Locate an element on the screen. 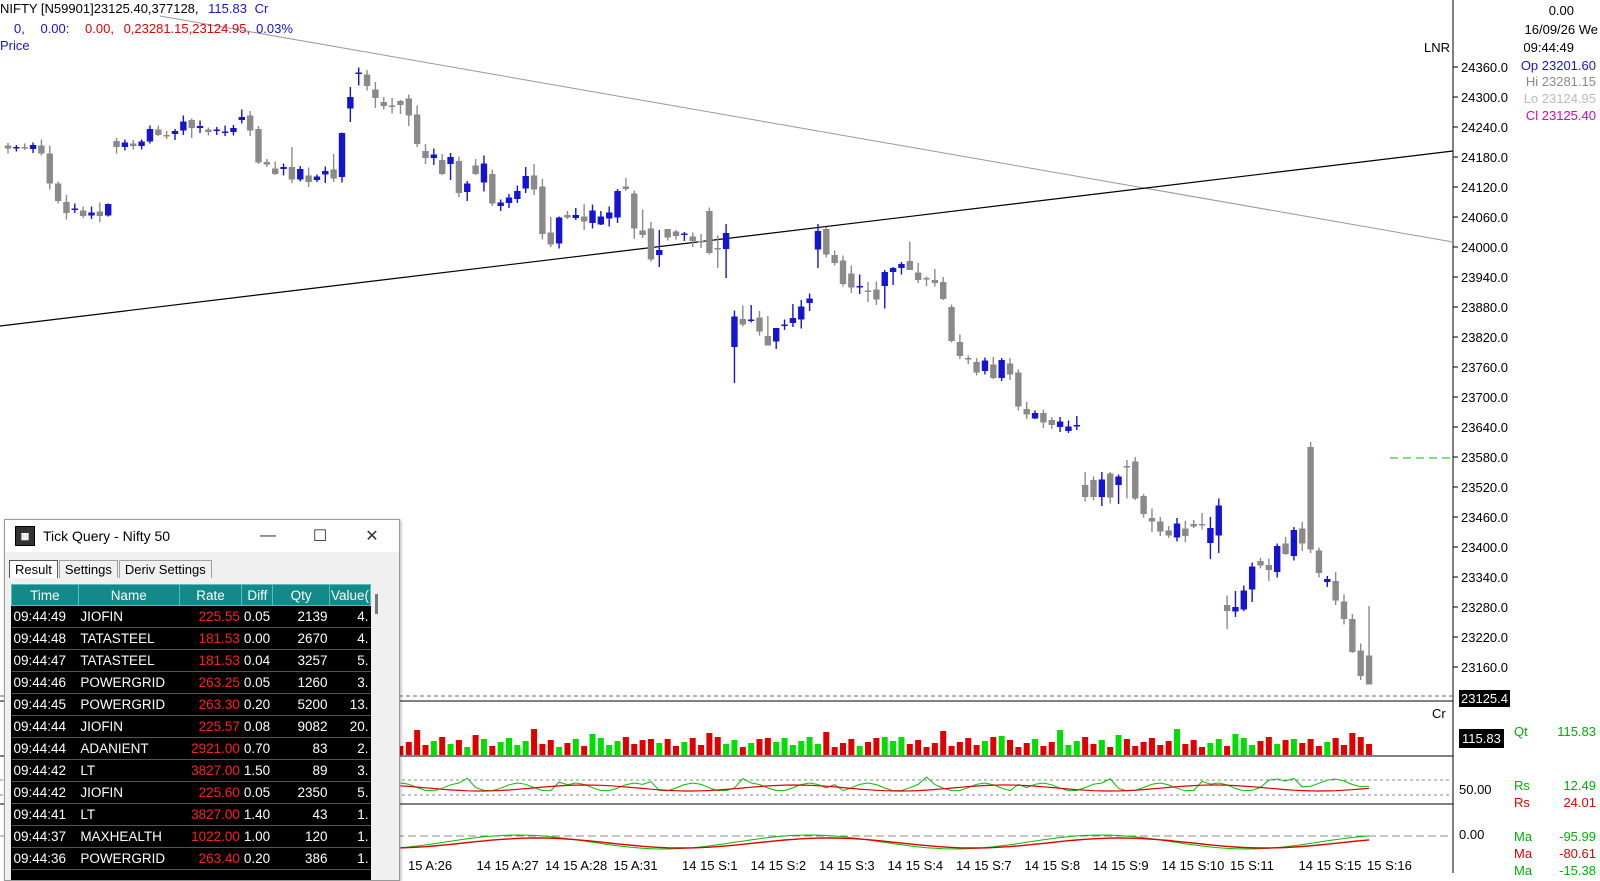  grid-scrollbar is located at coordinates (378, 732).